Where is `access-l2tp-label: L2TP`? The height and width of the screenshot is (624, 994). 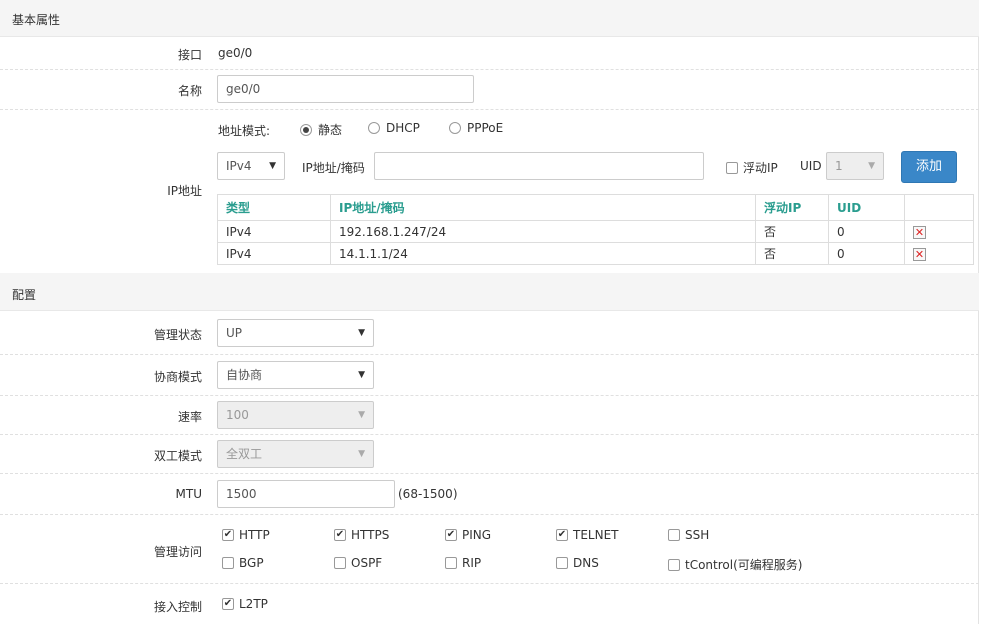 access-l2tp-label: L2TP is located at coordinates (253, 604).